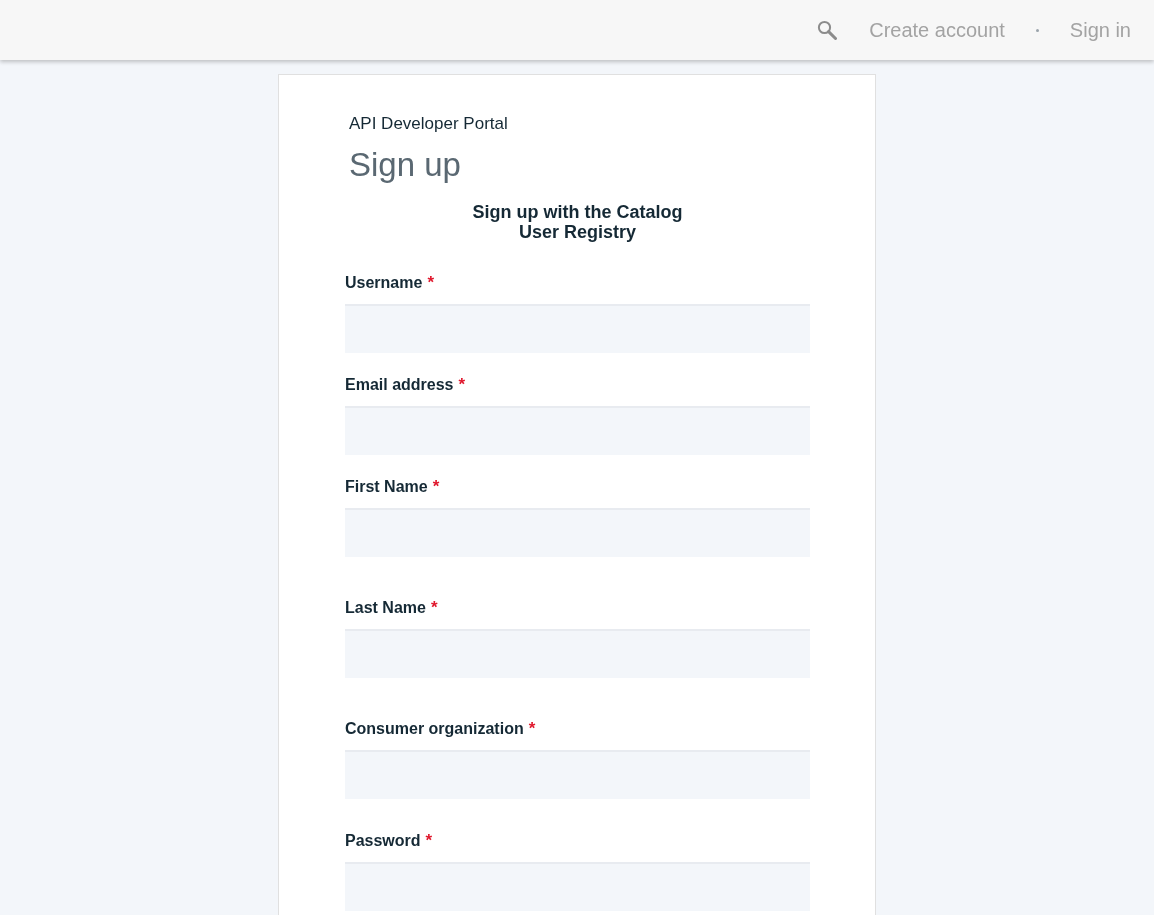 The image size is (1154, 915). Describe the element at coordinates (383, 841) in the screenshot. I see `field-label: Password` at that location.